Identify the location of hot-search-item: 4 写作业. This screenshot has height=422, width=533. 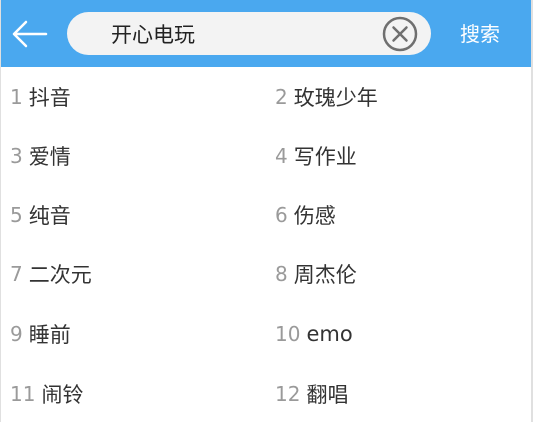
(400, 156).